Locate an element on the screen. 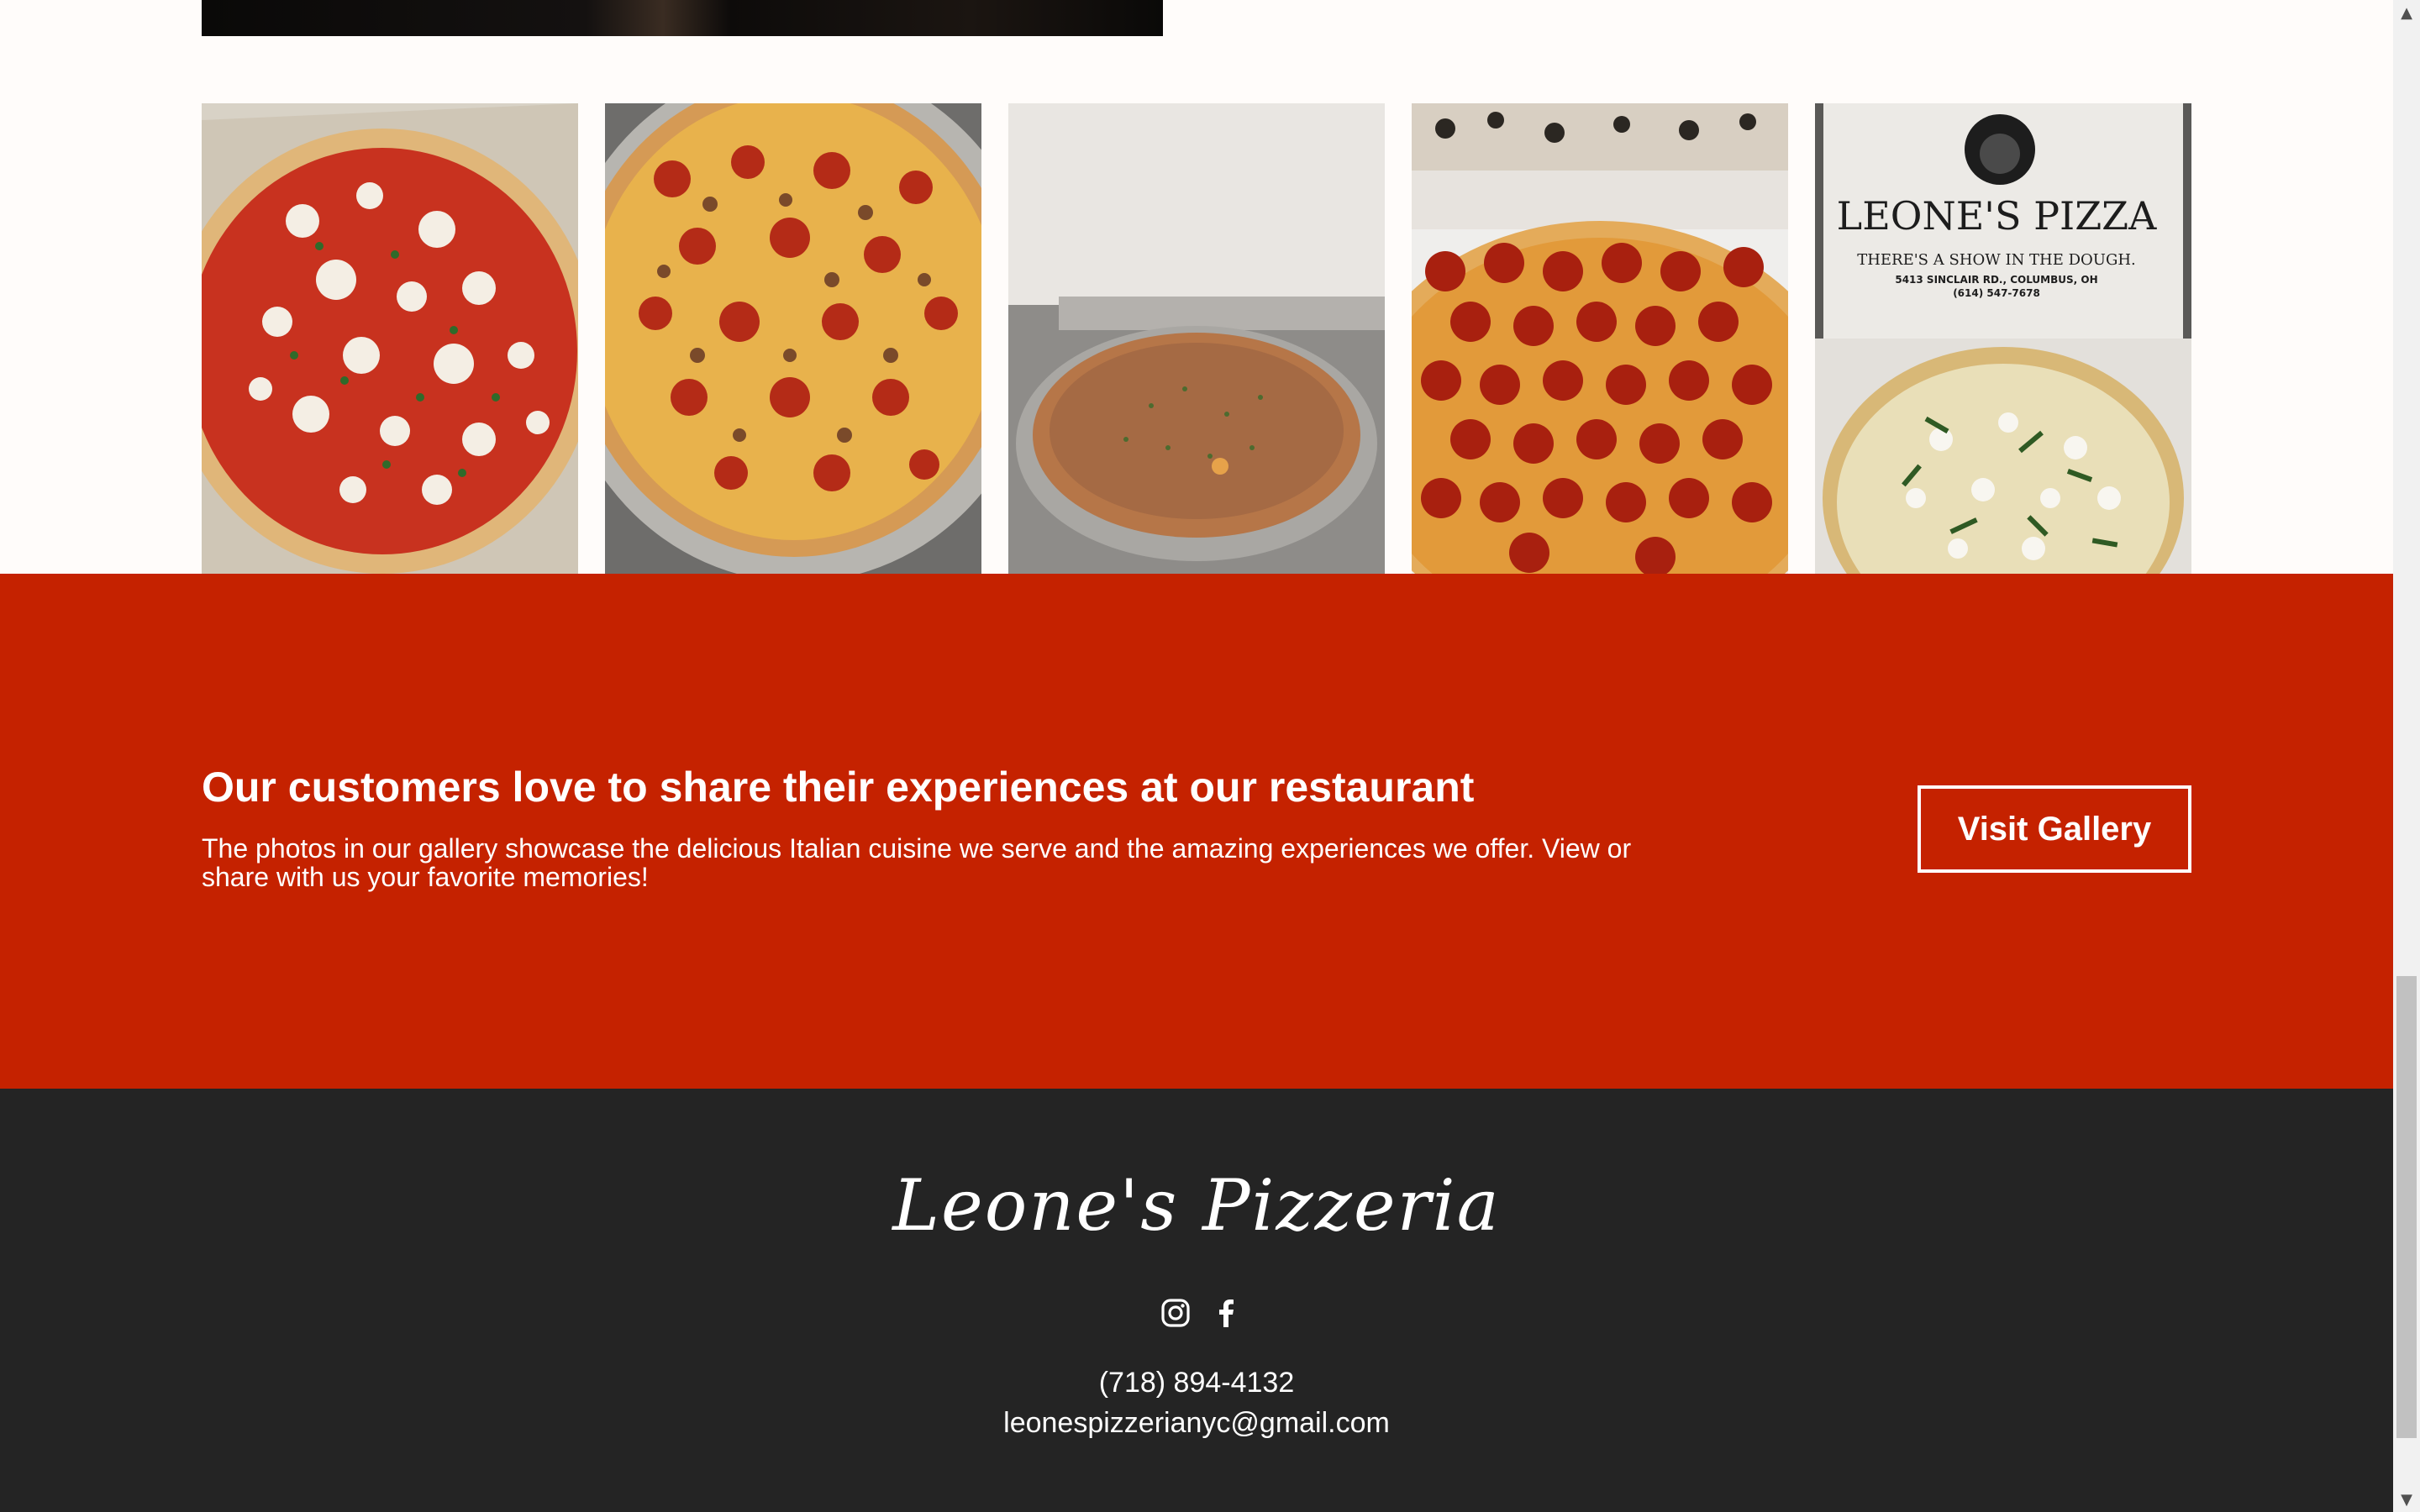  footer-brand-logo: Leone's Pizzeria is located at coordinates (1196, 1205).